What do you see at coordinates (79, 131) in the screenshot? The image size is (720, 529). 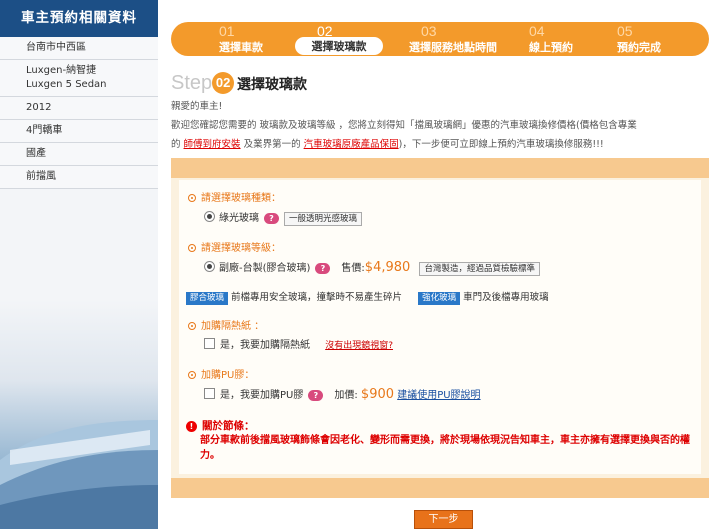 I see `sidebar-item-body: 4門轎車` at bounding box center [79, 131].